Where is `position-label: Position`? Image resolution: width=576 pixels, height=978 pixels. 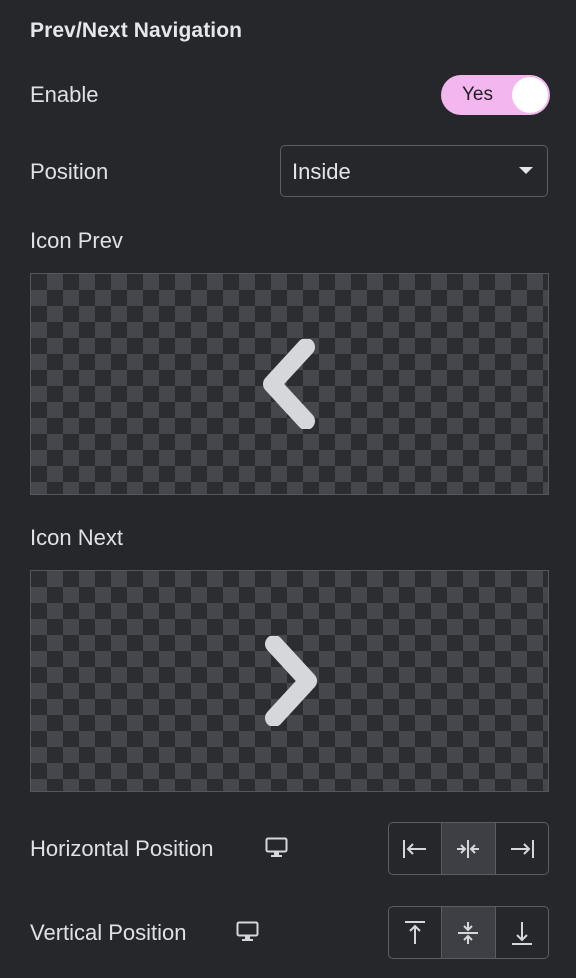
position-label: Position is located at coordinates (69, 171).